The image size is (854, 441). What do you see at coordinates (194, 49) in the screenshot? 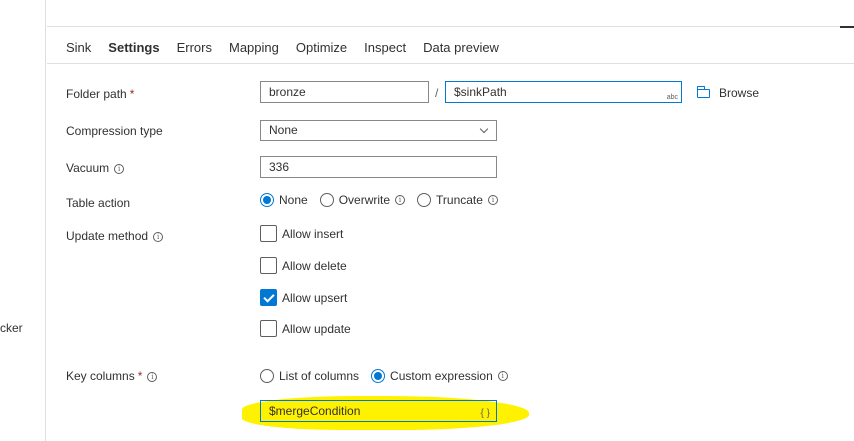
I see `tab-errors: Errors` at bounding box center [194, 49].